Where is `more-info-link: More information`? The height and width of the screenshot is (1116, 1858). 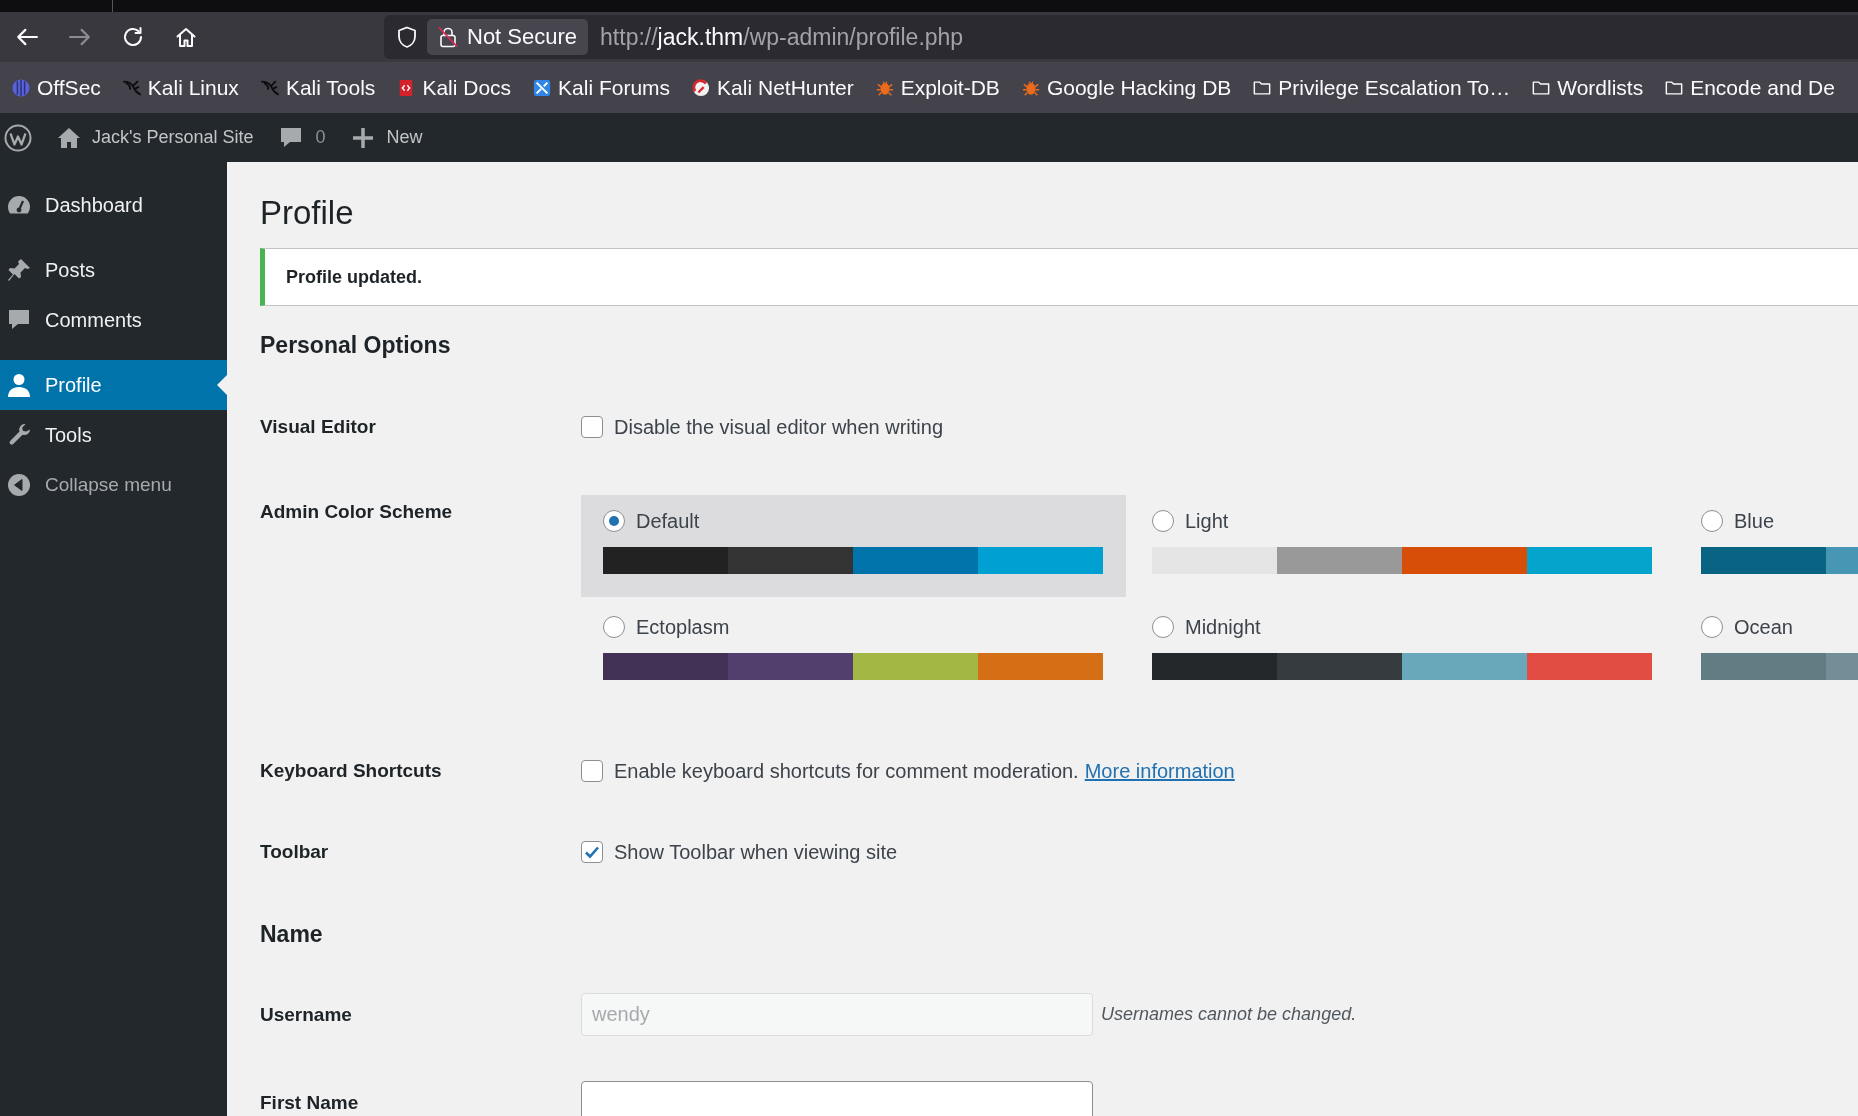
more-info-link: More information is located at coordinates (1159, 771).